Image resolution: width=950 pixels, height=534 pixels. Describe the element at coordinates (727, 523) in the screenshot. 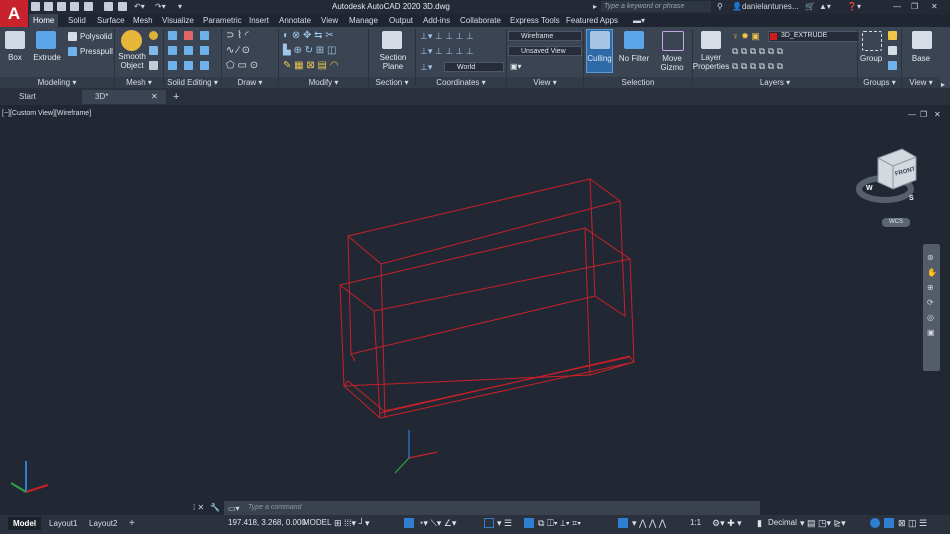

I see `workspace-icons: ⚙▾ ✚ ▾` at that location.